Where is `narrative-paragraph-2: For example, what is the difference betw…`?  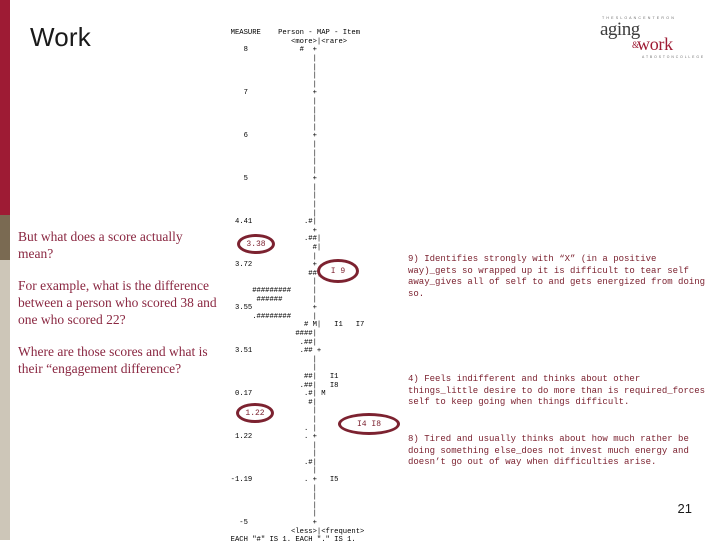 narrative-paragraph-2: For example, what is the difference betw… is located at coordinates (117, 302).